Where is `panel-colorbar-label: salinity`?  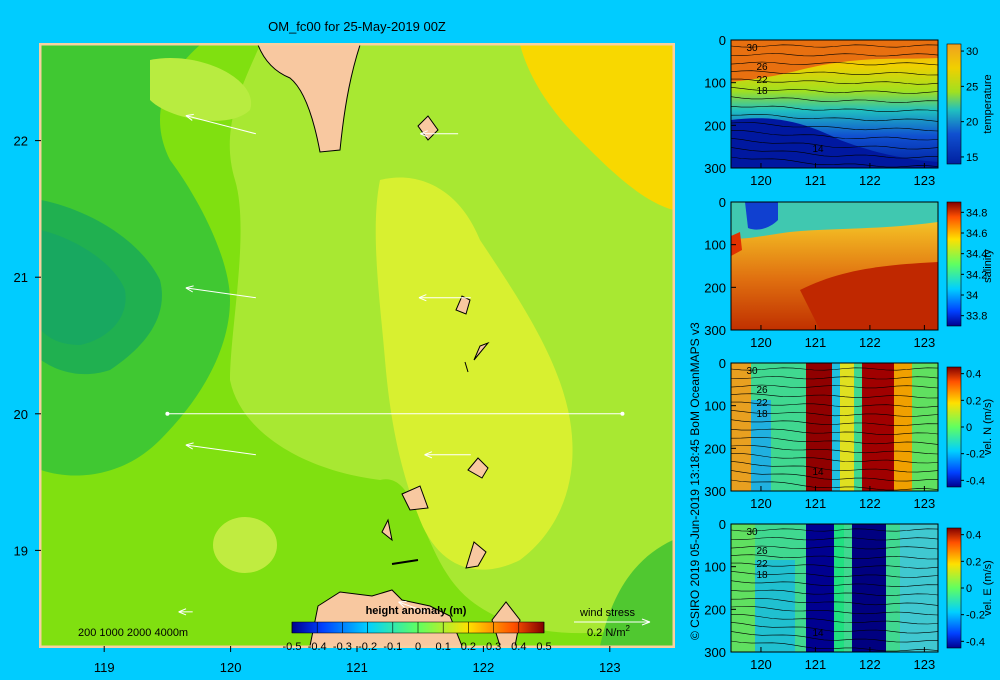
panel-colorbar-label: salinity is located at coordinates (988, 266).